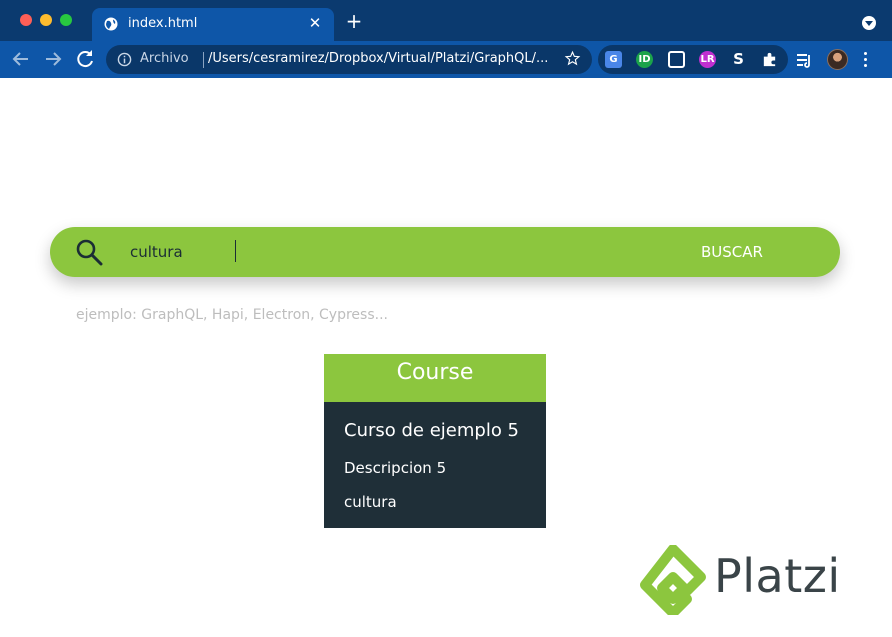  Describe the element at coordinates (673, 580) in the screenshot. I see `platzi-logo-mark` at that location.